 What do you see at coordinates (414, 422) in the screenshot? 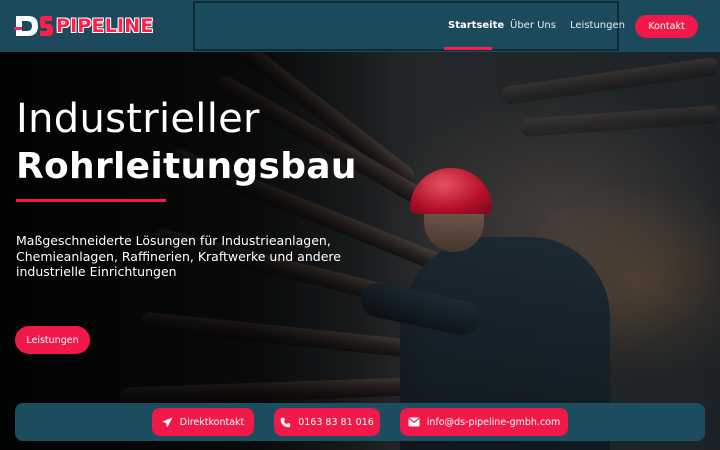
I see `envelope-icon` at bounding box center [414, 422].